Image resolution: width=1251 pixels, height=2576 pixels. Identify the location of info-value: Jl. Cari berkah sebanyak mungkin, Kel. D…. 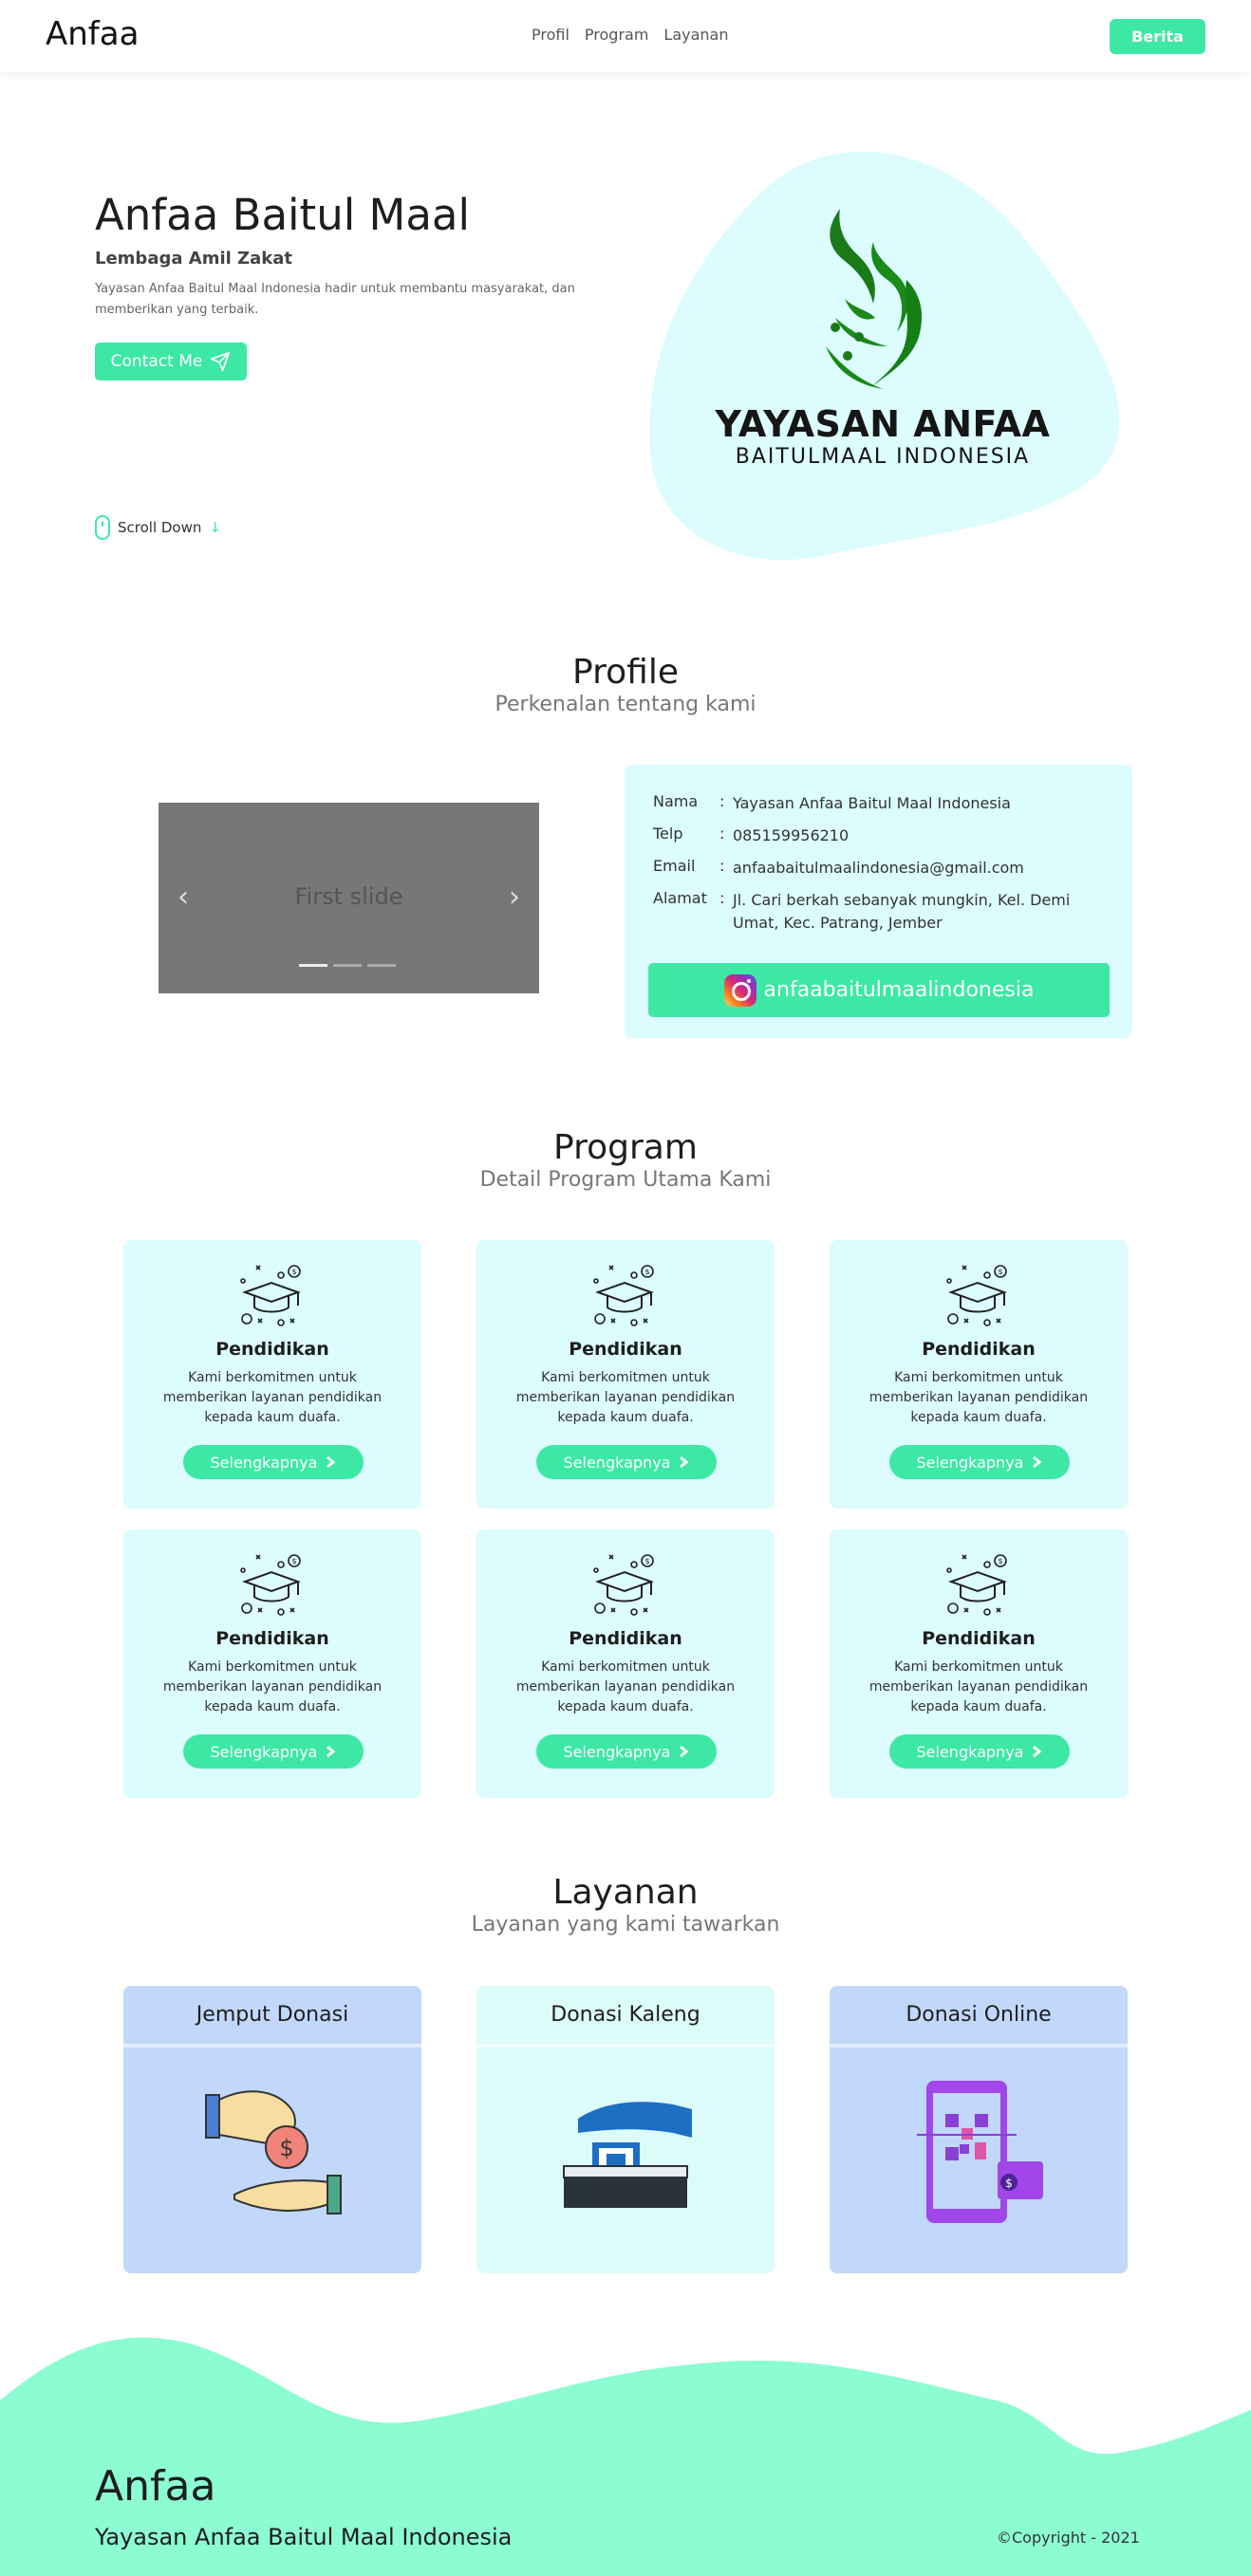
(902, 911).